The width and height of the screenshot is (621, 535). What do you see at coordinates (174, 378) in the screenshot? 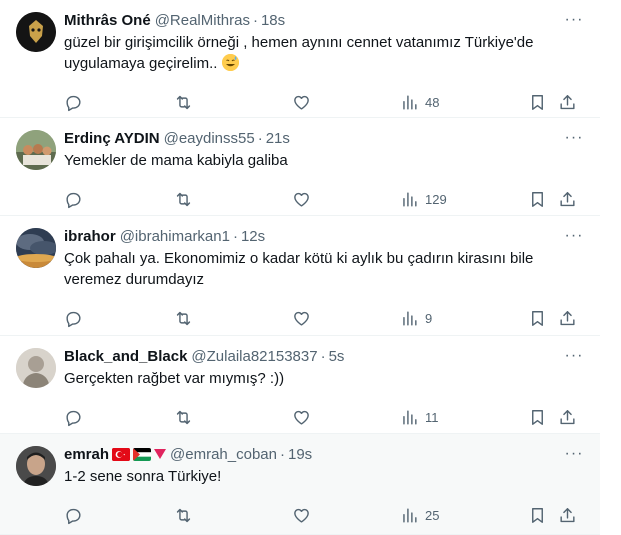
I see `tweet-text: Gerçekten rağbet var mıymış? :))` at bounding box center [174, 378].